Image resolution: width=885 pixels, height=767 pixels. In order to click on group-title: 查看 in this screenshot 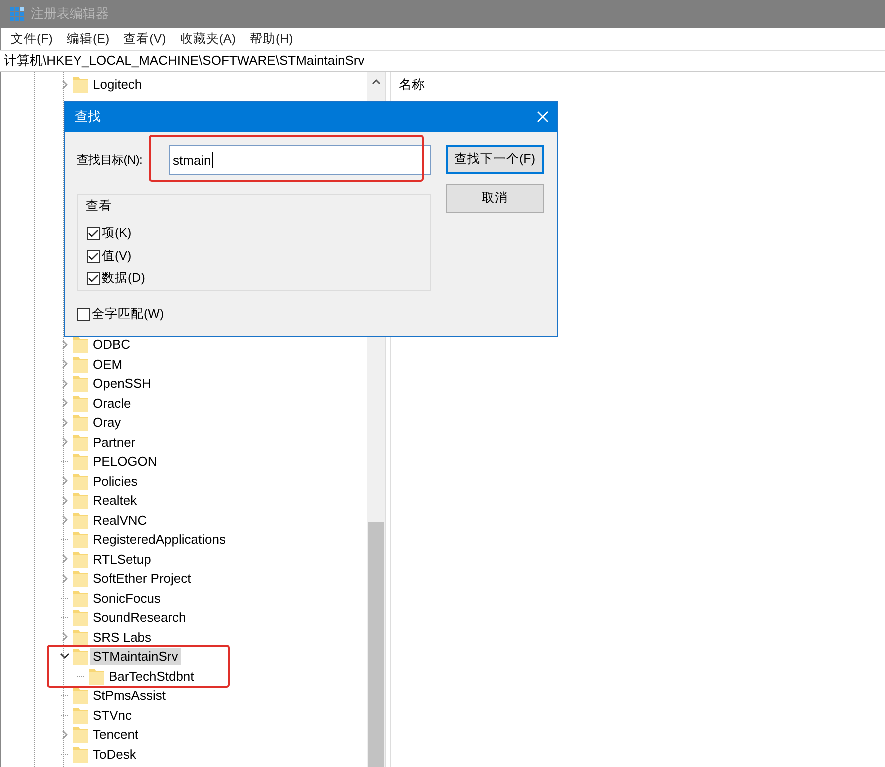, I will do `click(99, 206)`.